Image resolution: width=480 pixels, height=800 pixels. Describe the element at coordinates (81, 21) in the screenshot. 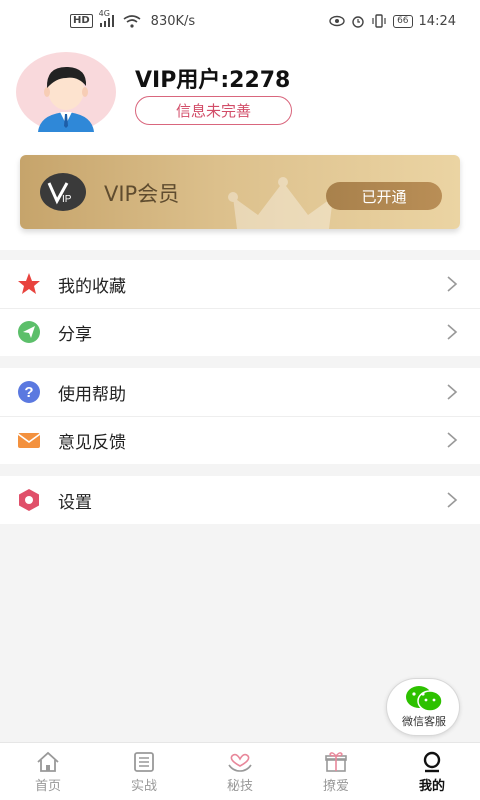

I see `hd-badge: HD` at that location.